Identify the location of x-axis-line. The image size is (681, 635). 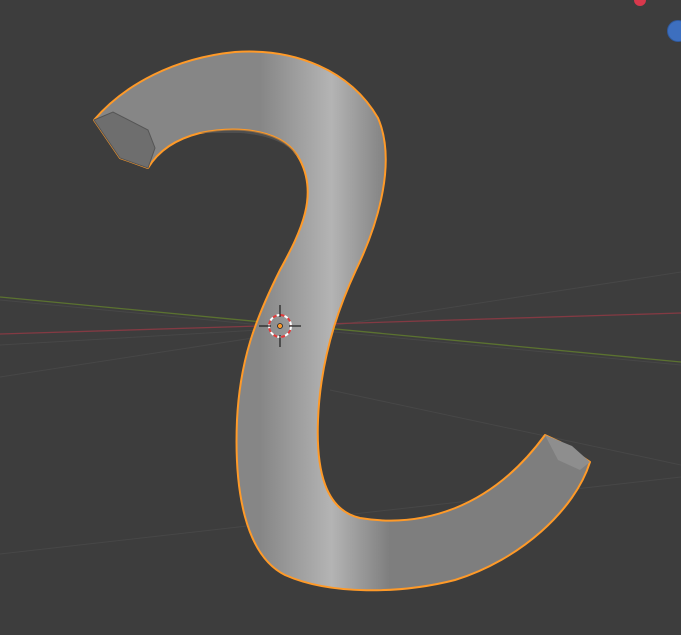
(340, 323).